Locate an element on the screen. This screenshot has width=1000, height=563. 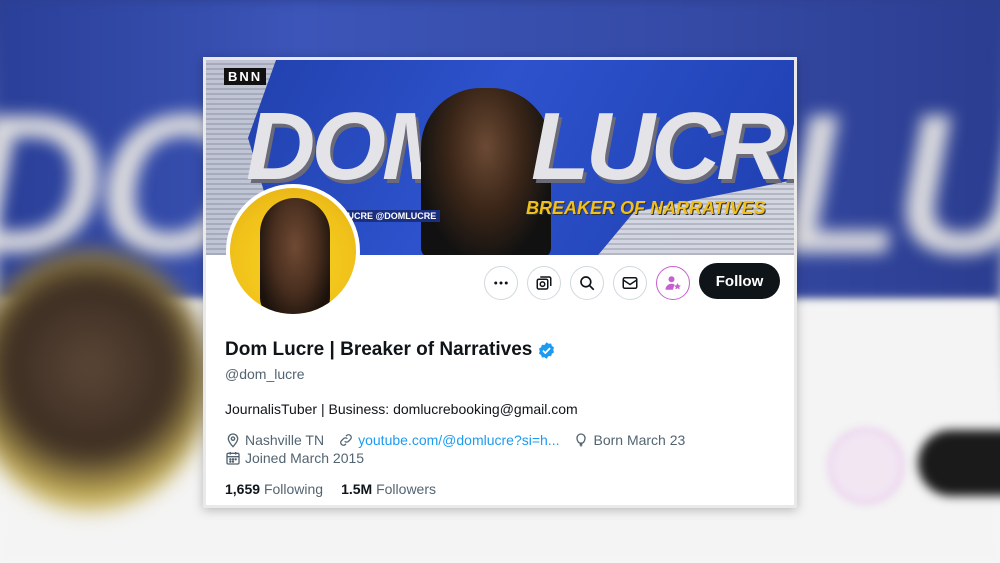
banner-logo: BNN is located at coordinates (245, 76).